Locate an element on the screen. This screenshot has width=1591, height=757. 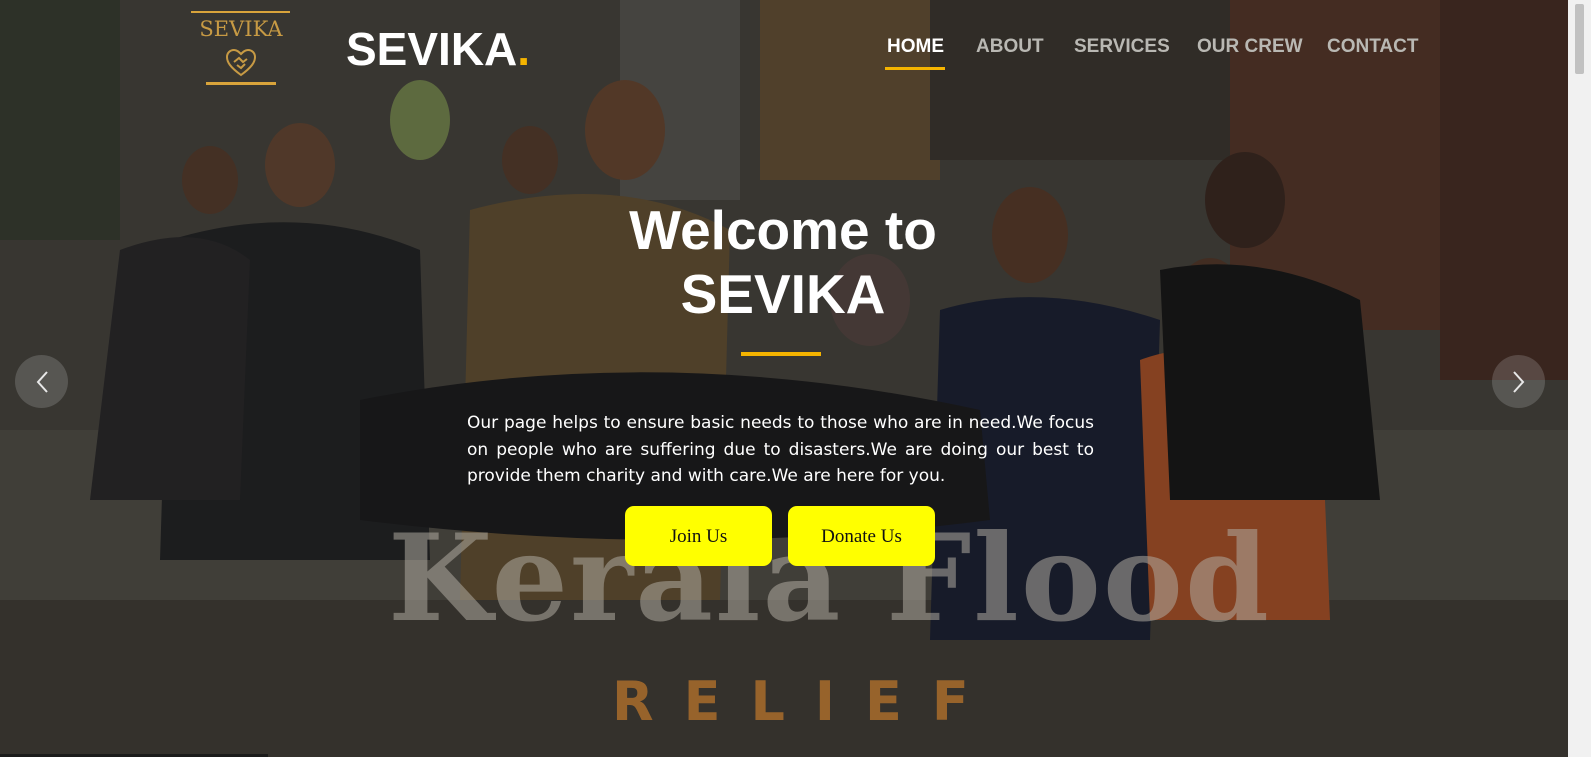
nav-our-crew: OUR CREW is located at coordinates (1250, 47).